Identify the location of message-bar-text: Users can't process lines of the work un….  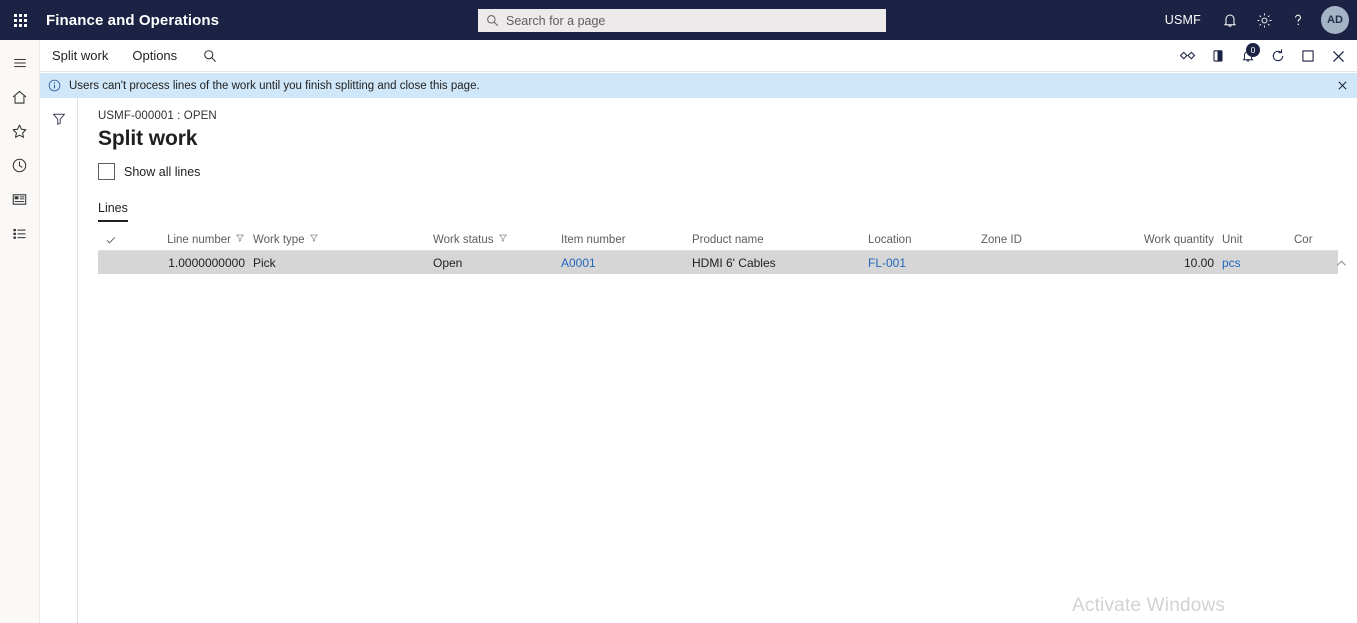
(274, 85).